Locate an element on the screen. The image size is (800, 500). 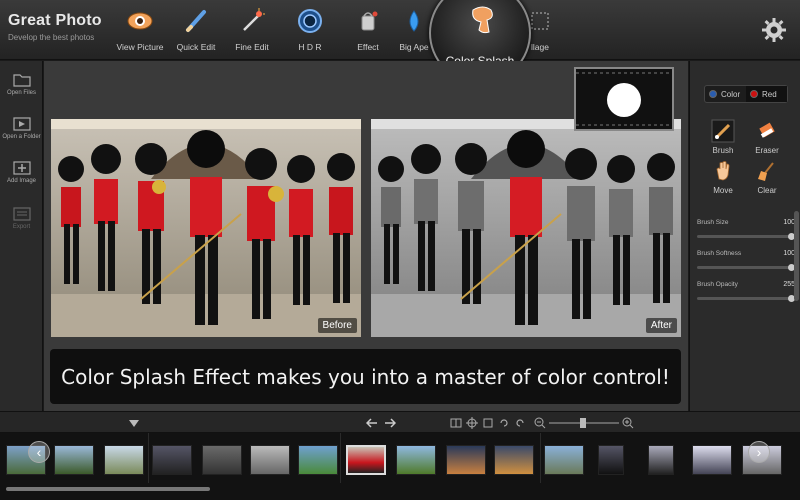
brush-softness-track is located at coordinates (746, 267).